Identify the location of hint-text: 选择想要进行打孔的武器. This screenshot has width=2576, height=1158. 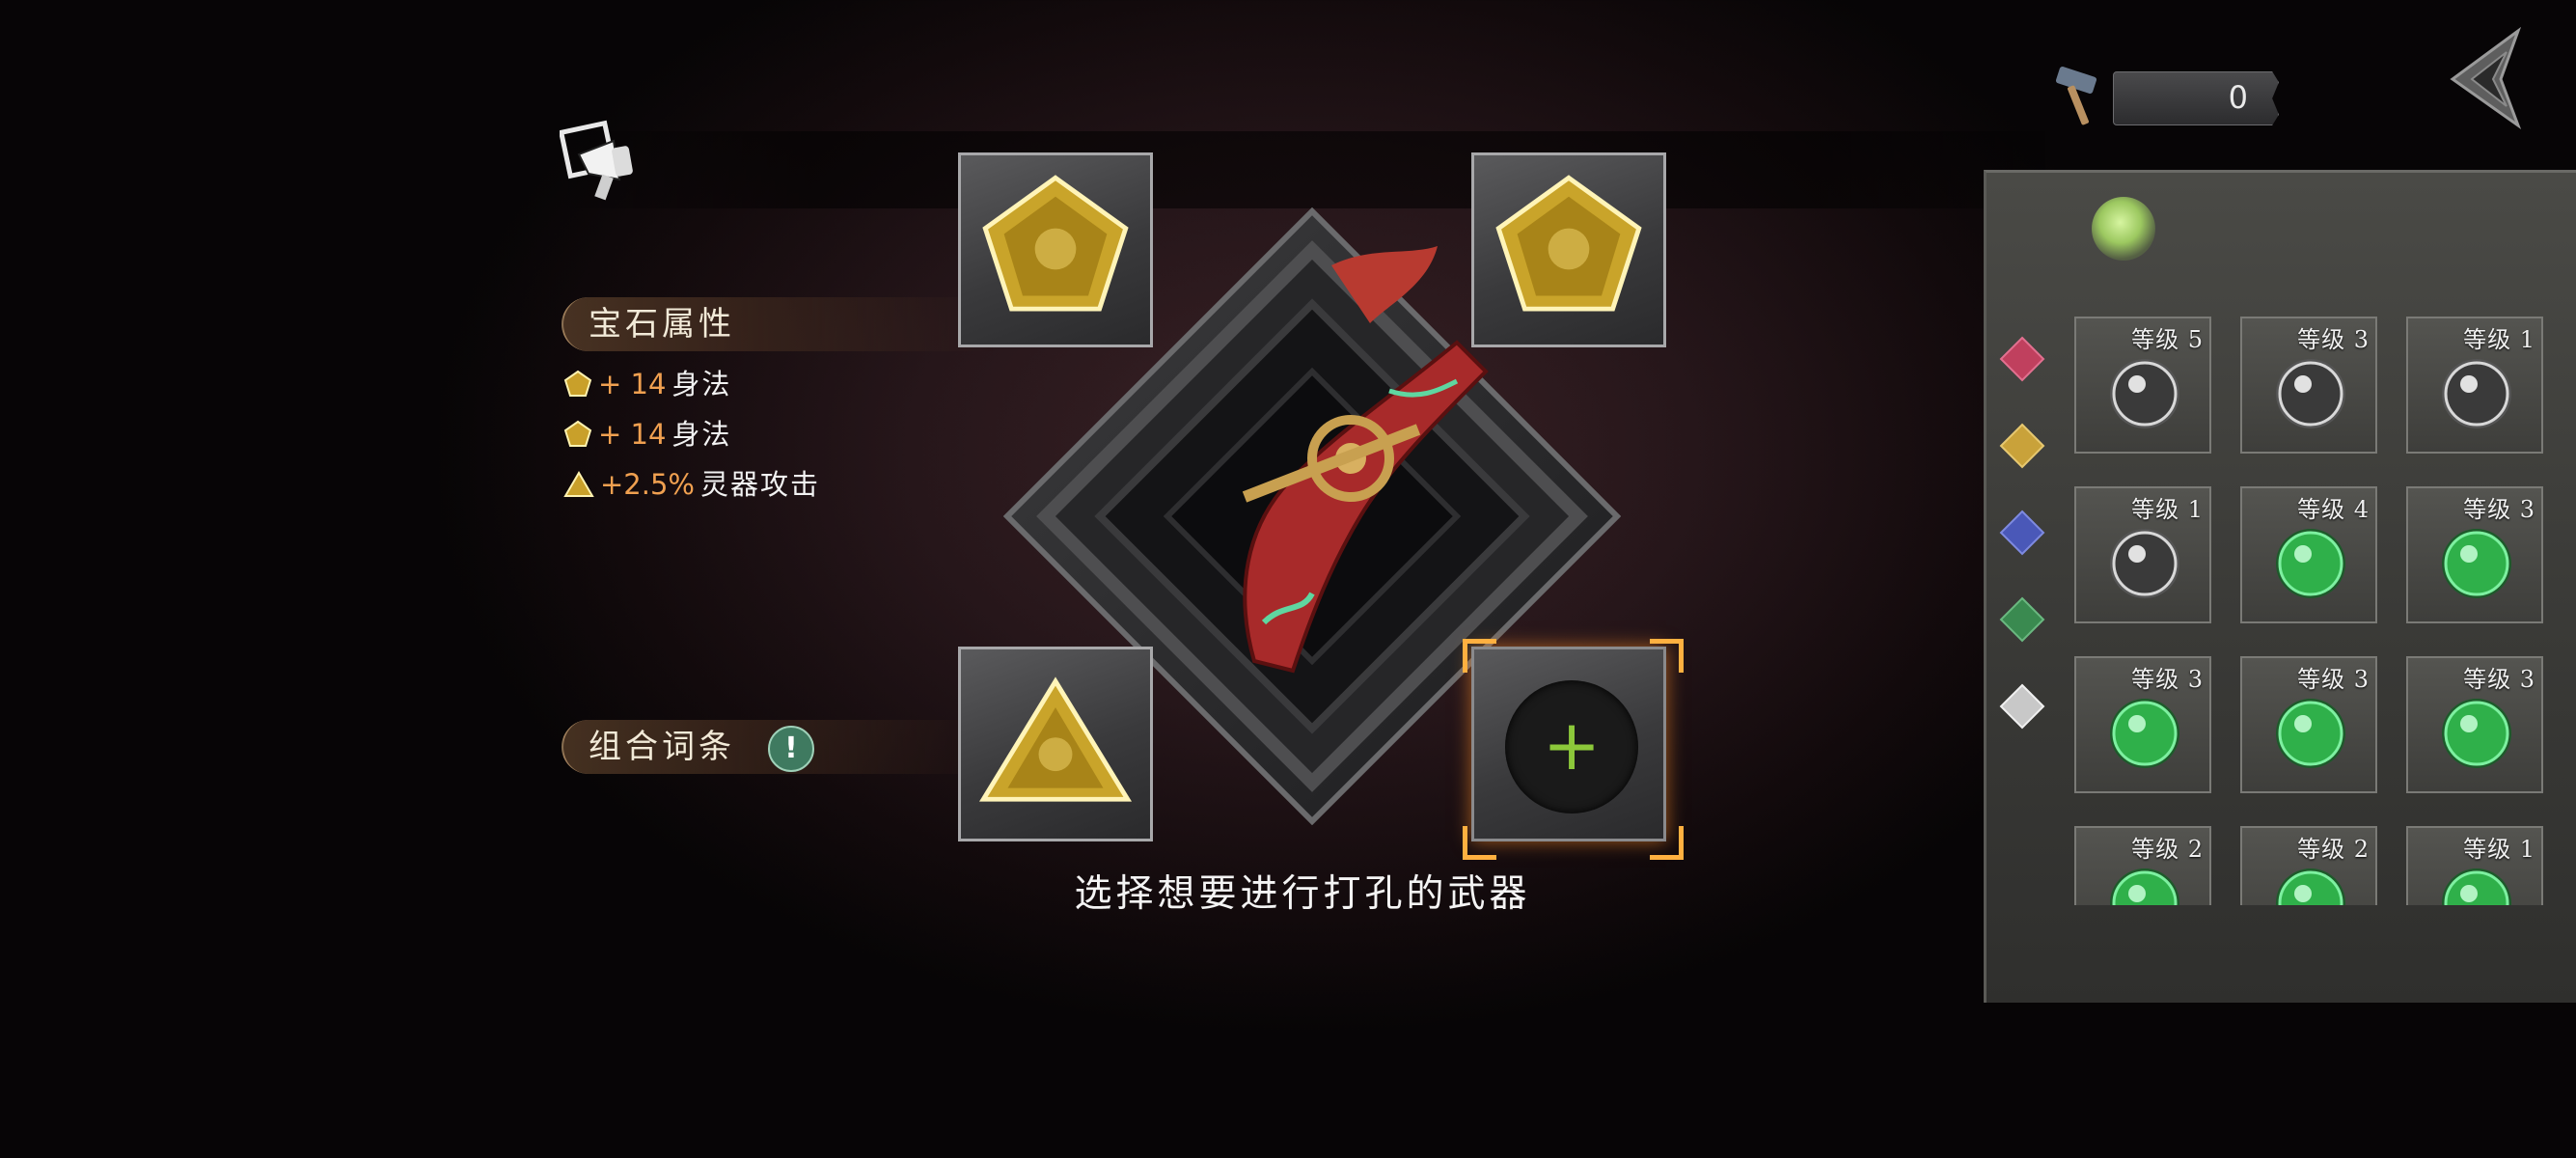
(1302, 894).